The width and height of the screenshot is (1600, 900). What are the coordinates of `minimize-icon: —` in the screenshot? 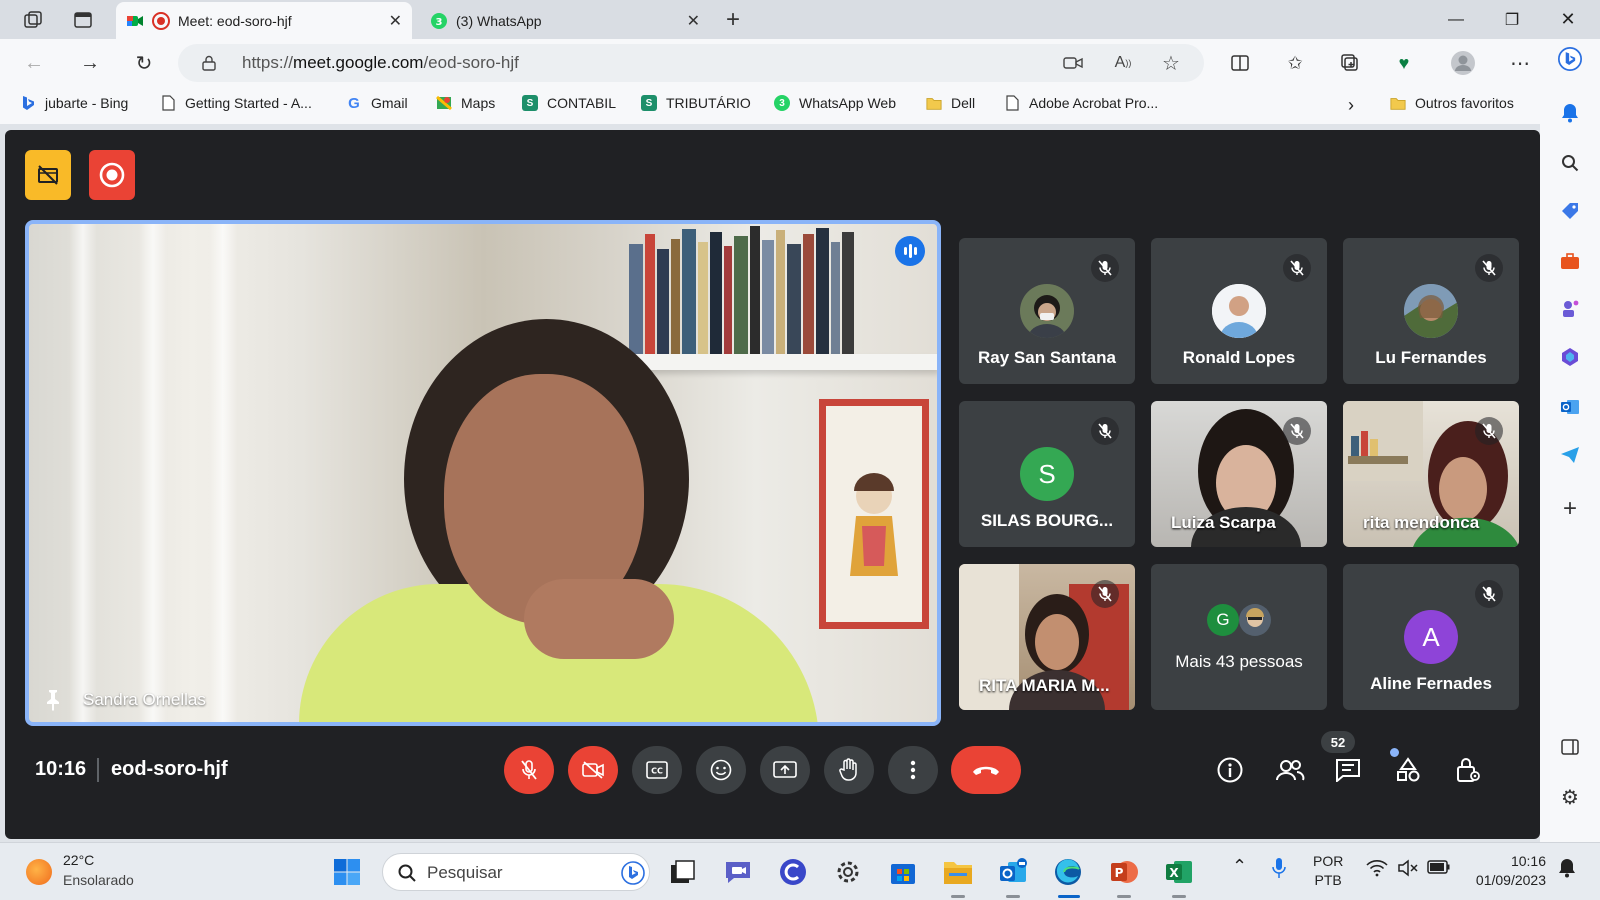 It's located at (1456, 19).